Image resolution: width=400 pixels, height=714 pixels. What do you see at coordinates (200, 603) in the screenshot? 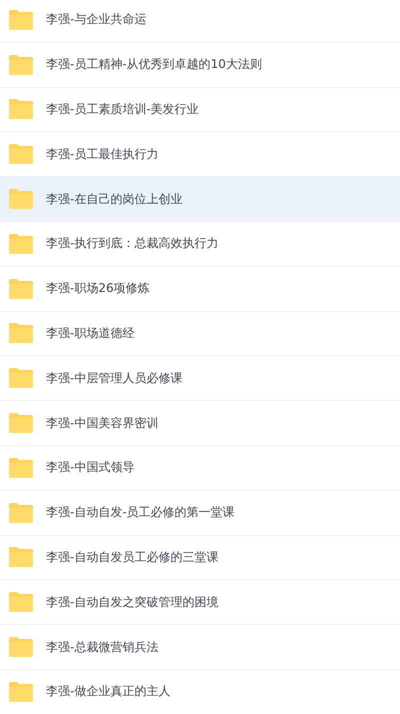
I see `folder-item: 李强-自动自发之突破管理的困境` at bounding box center [200, 603].